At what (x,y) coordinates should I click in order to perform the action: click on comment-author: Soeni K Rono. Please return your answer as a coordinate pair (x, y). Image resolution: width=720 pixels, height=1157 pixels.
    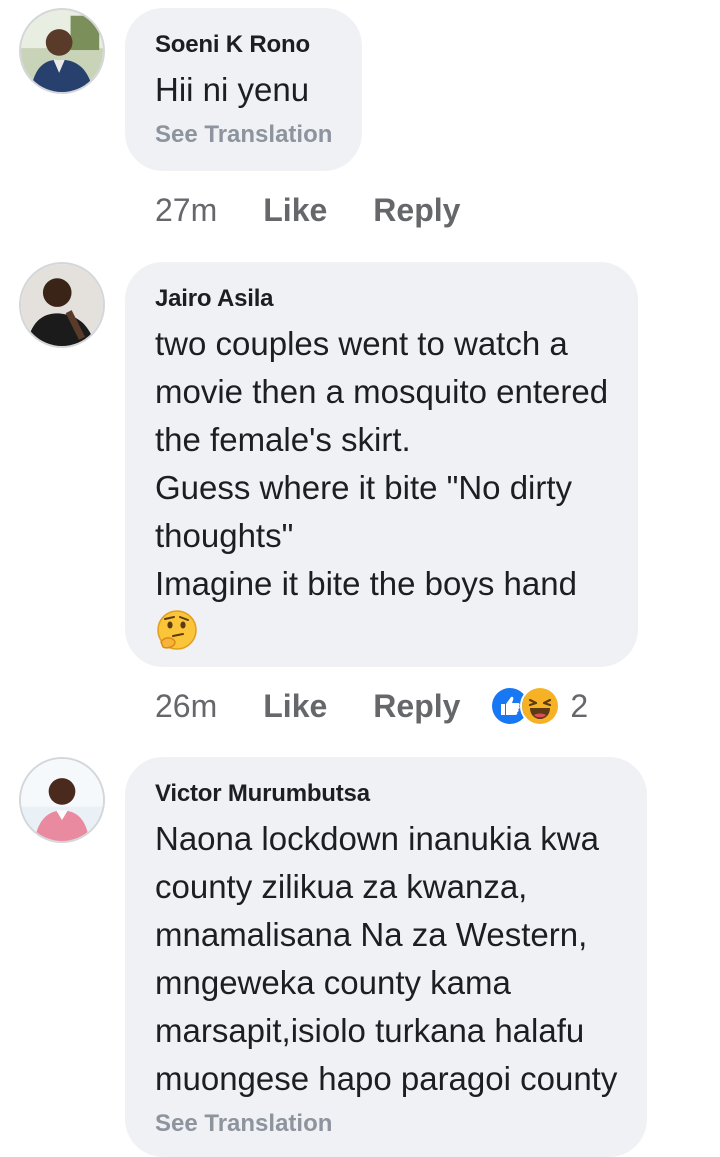
    Looking at the image, I should click on (243, 45).